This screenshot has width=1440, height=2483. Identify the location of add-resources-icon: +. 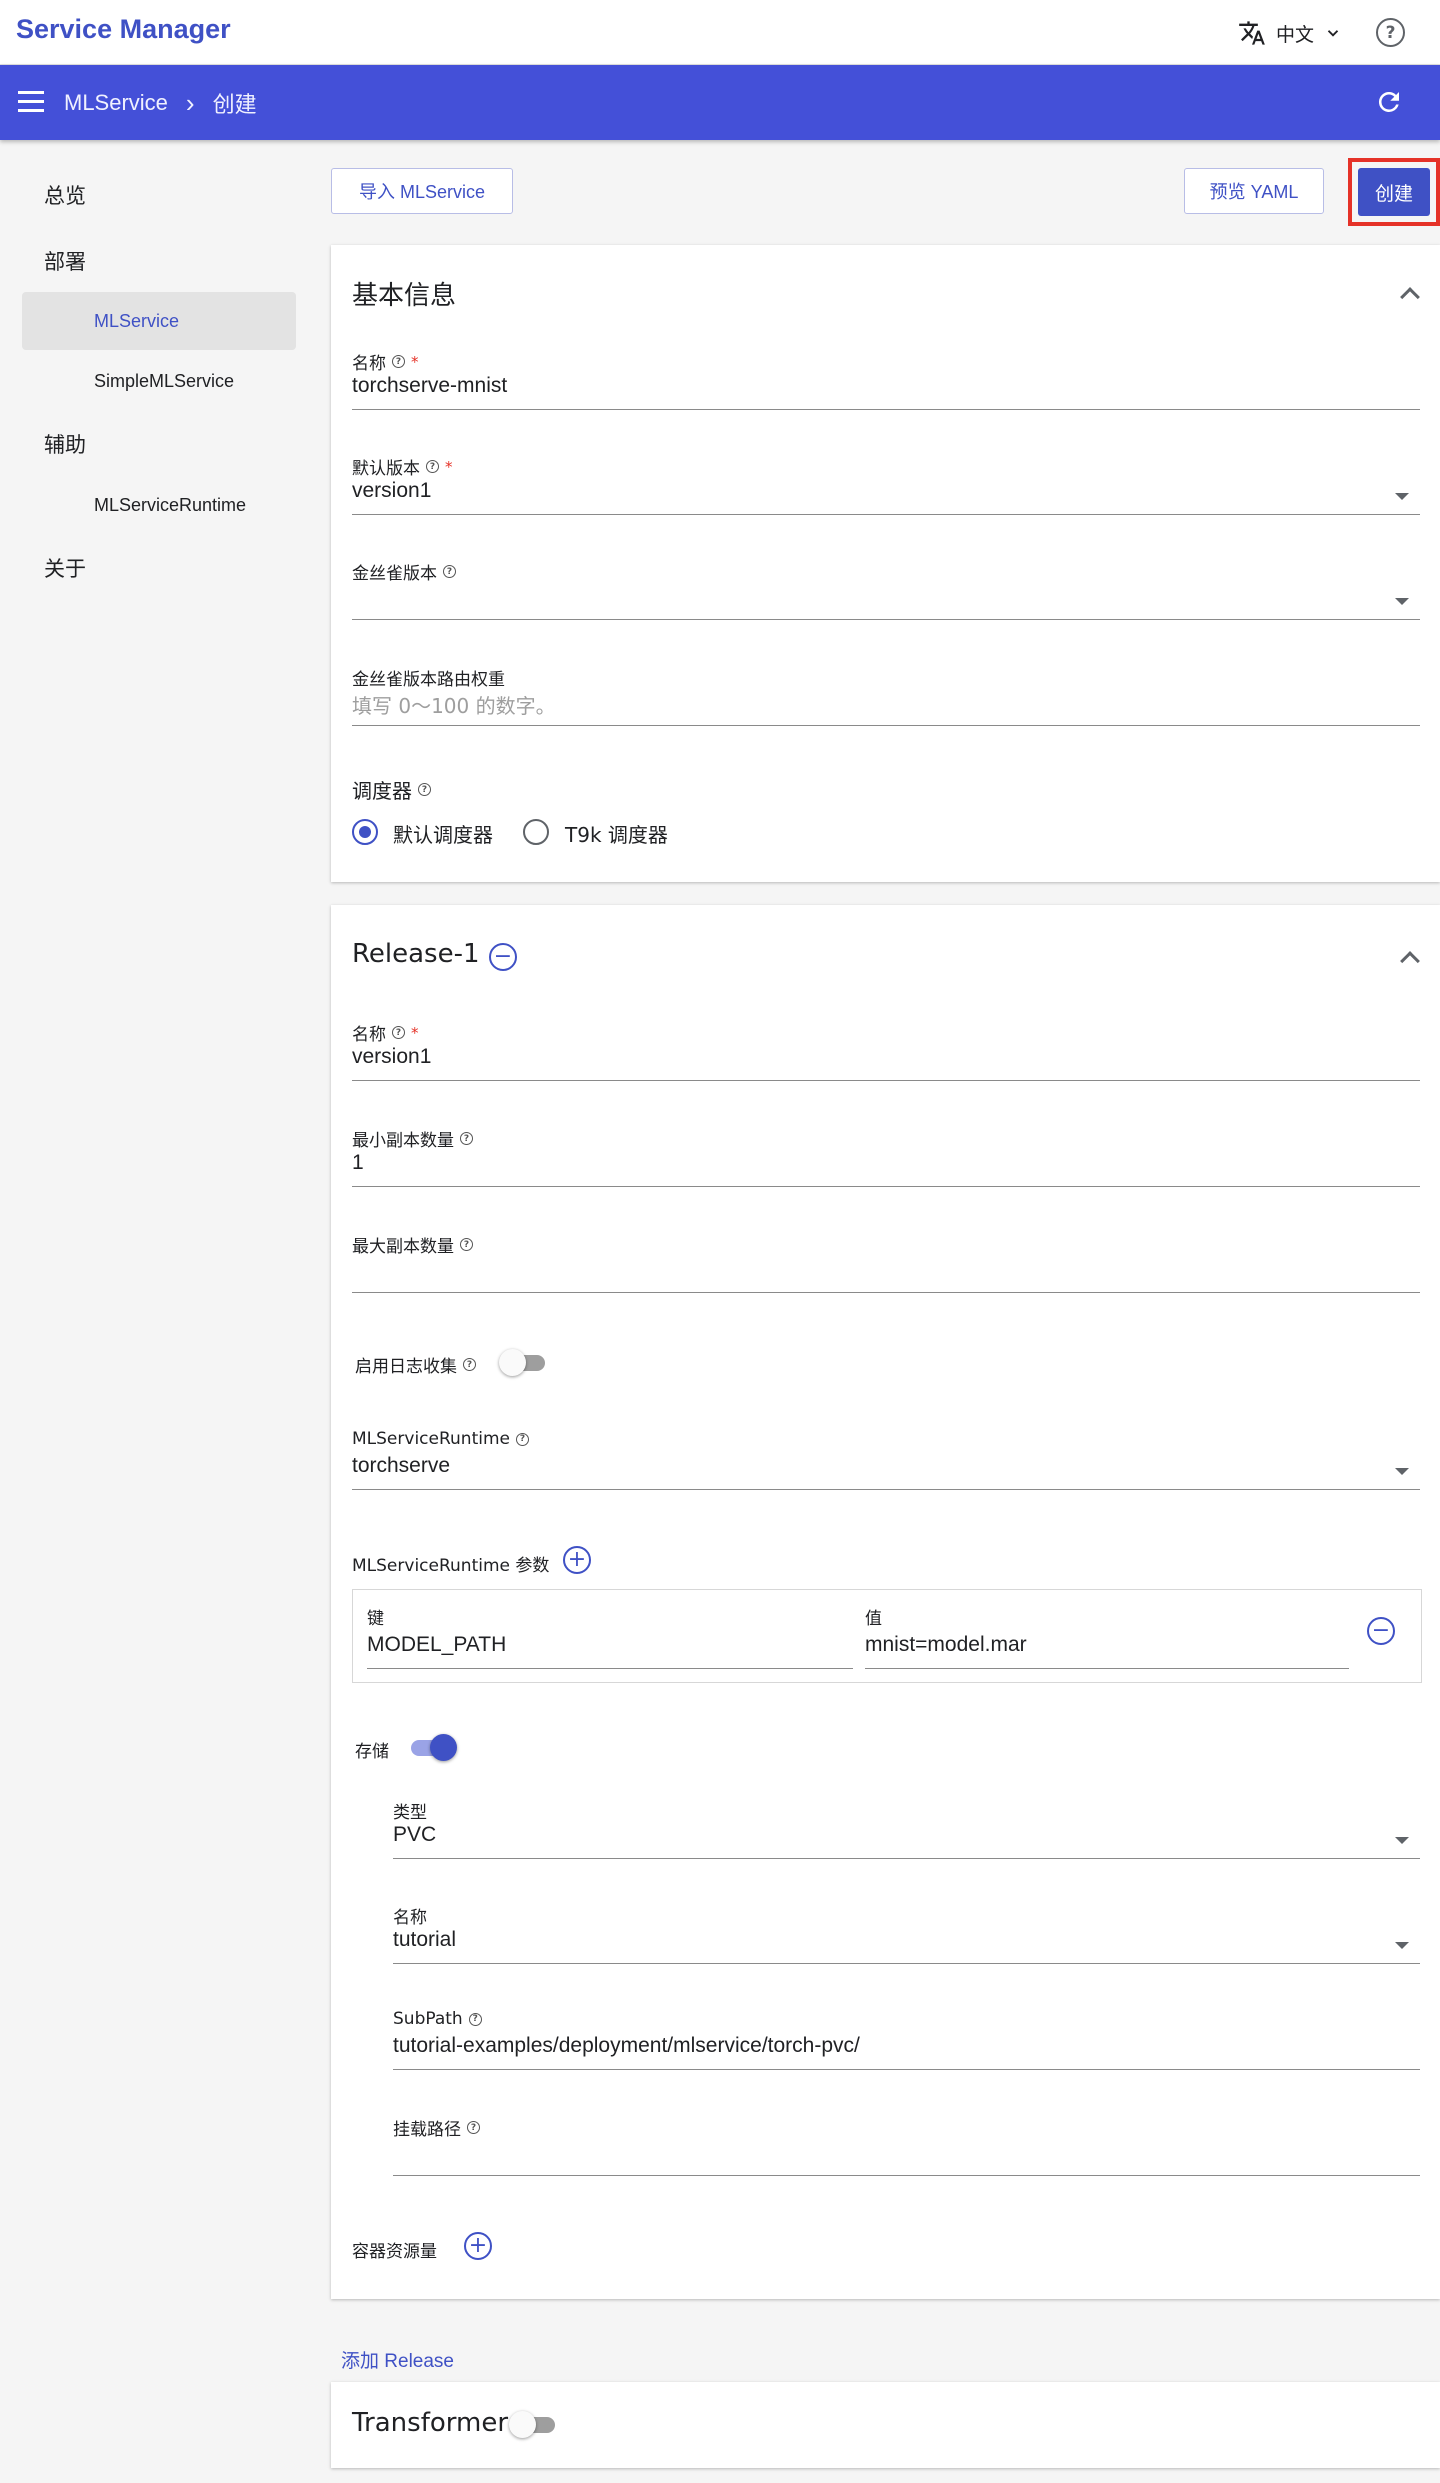
(478, 2246).